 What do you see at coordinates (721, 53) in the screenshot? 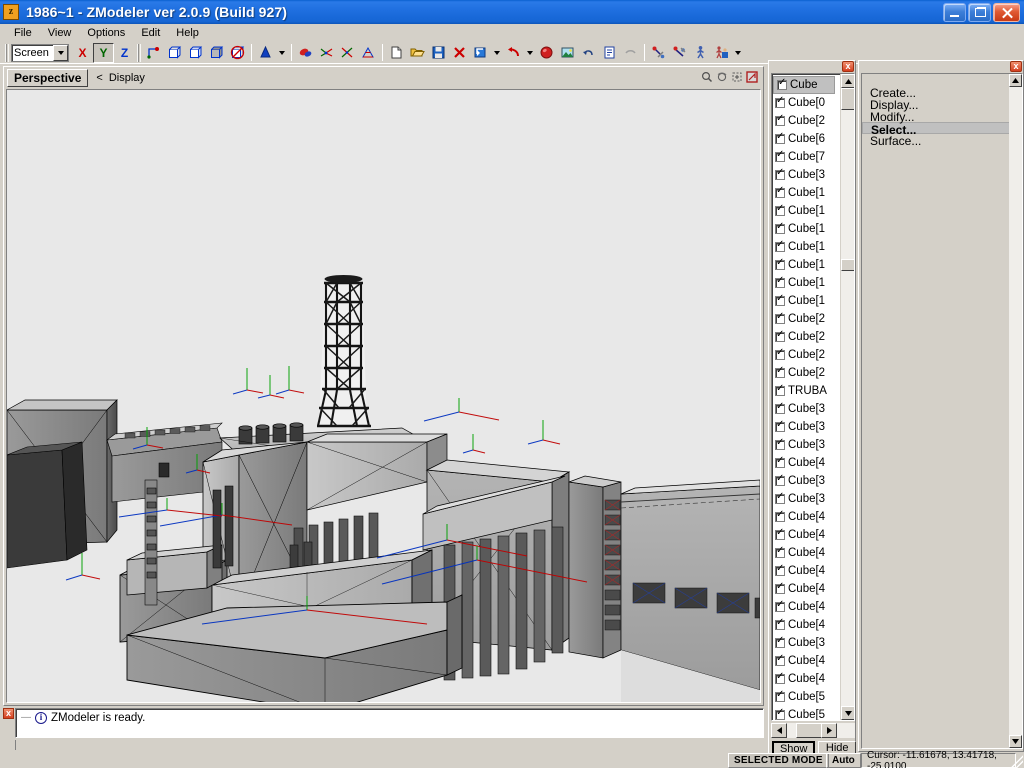
I see `character-group-icon` at bounding box center [721, 53].